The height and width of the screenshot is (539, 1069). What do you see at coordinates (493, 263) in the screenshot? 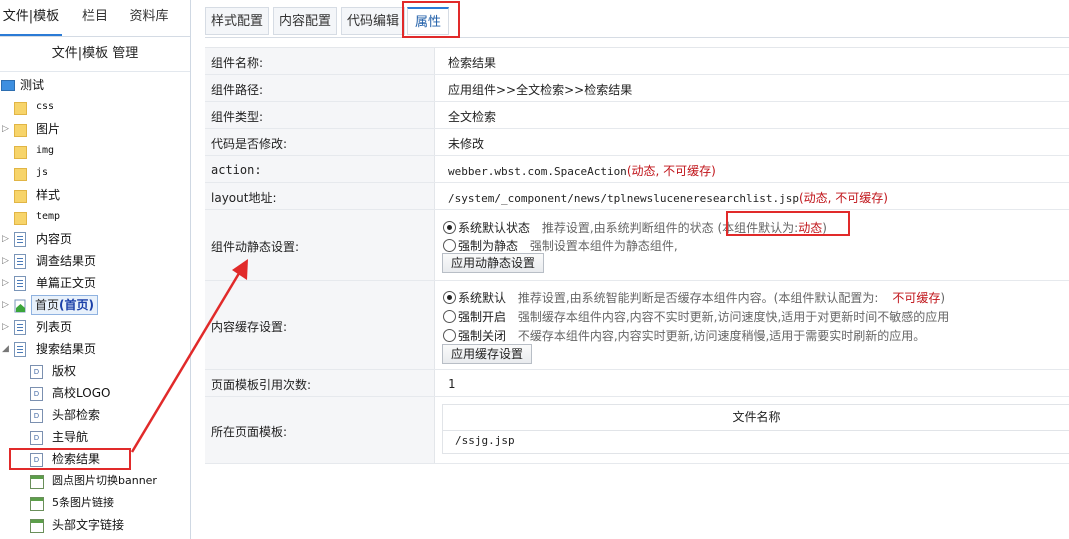
I see `apply-dynamic-static-button: 应用动静态设置` at bounding box center [493, 263].